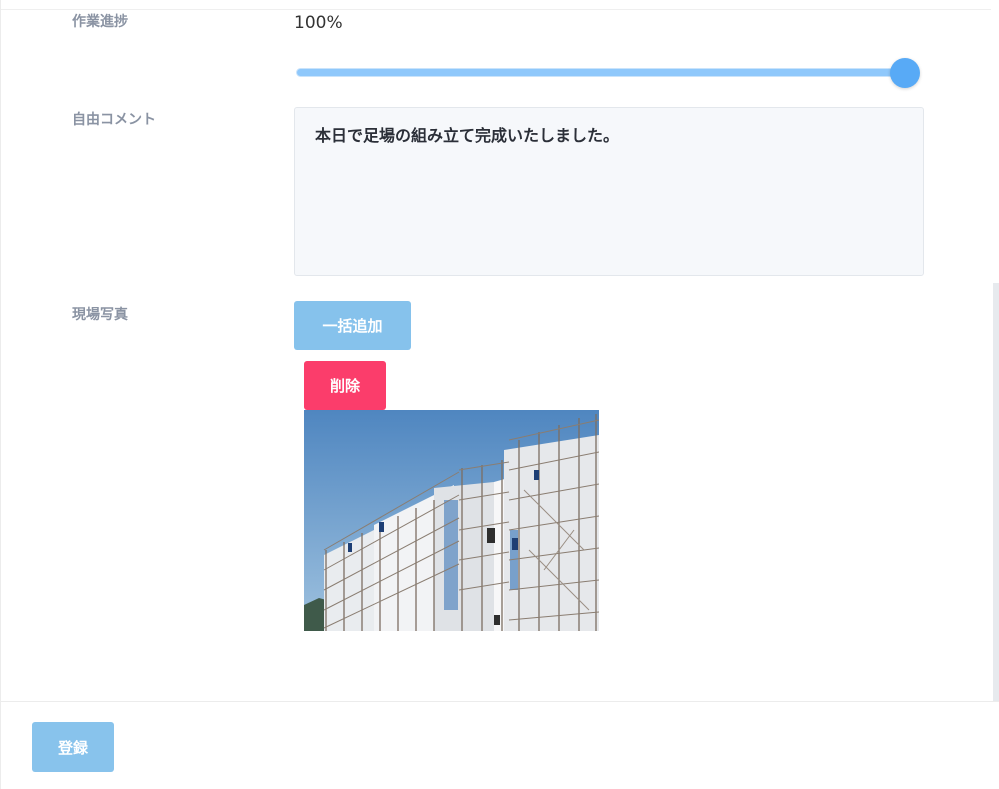 This screenshot has width=999, height=789. Describe the element at coordinates (345, 385) in the screenshot. I see `delete-photo-button: 削除` at that location.